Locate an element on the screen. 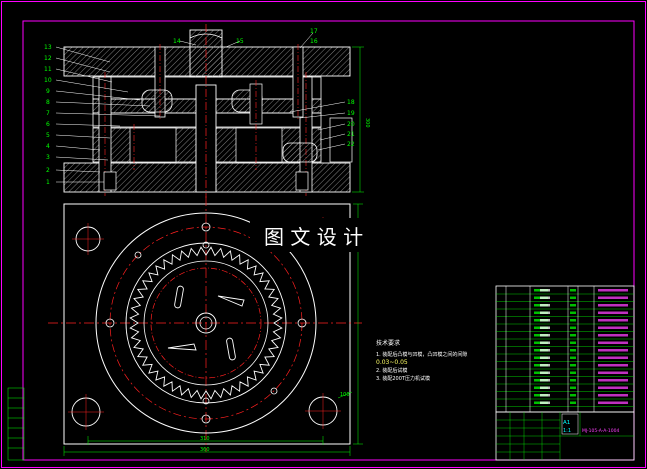 This screenshot has height=469, width=647. tech-req-line-2: 0.03~0.05 is located at coordinates (392, 362).